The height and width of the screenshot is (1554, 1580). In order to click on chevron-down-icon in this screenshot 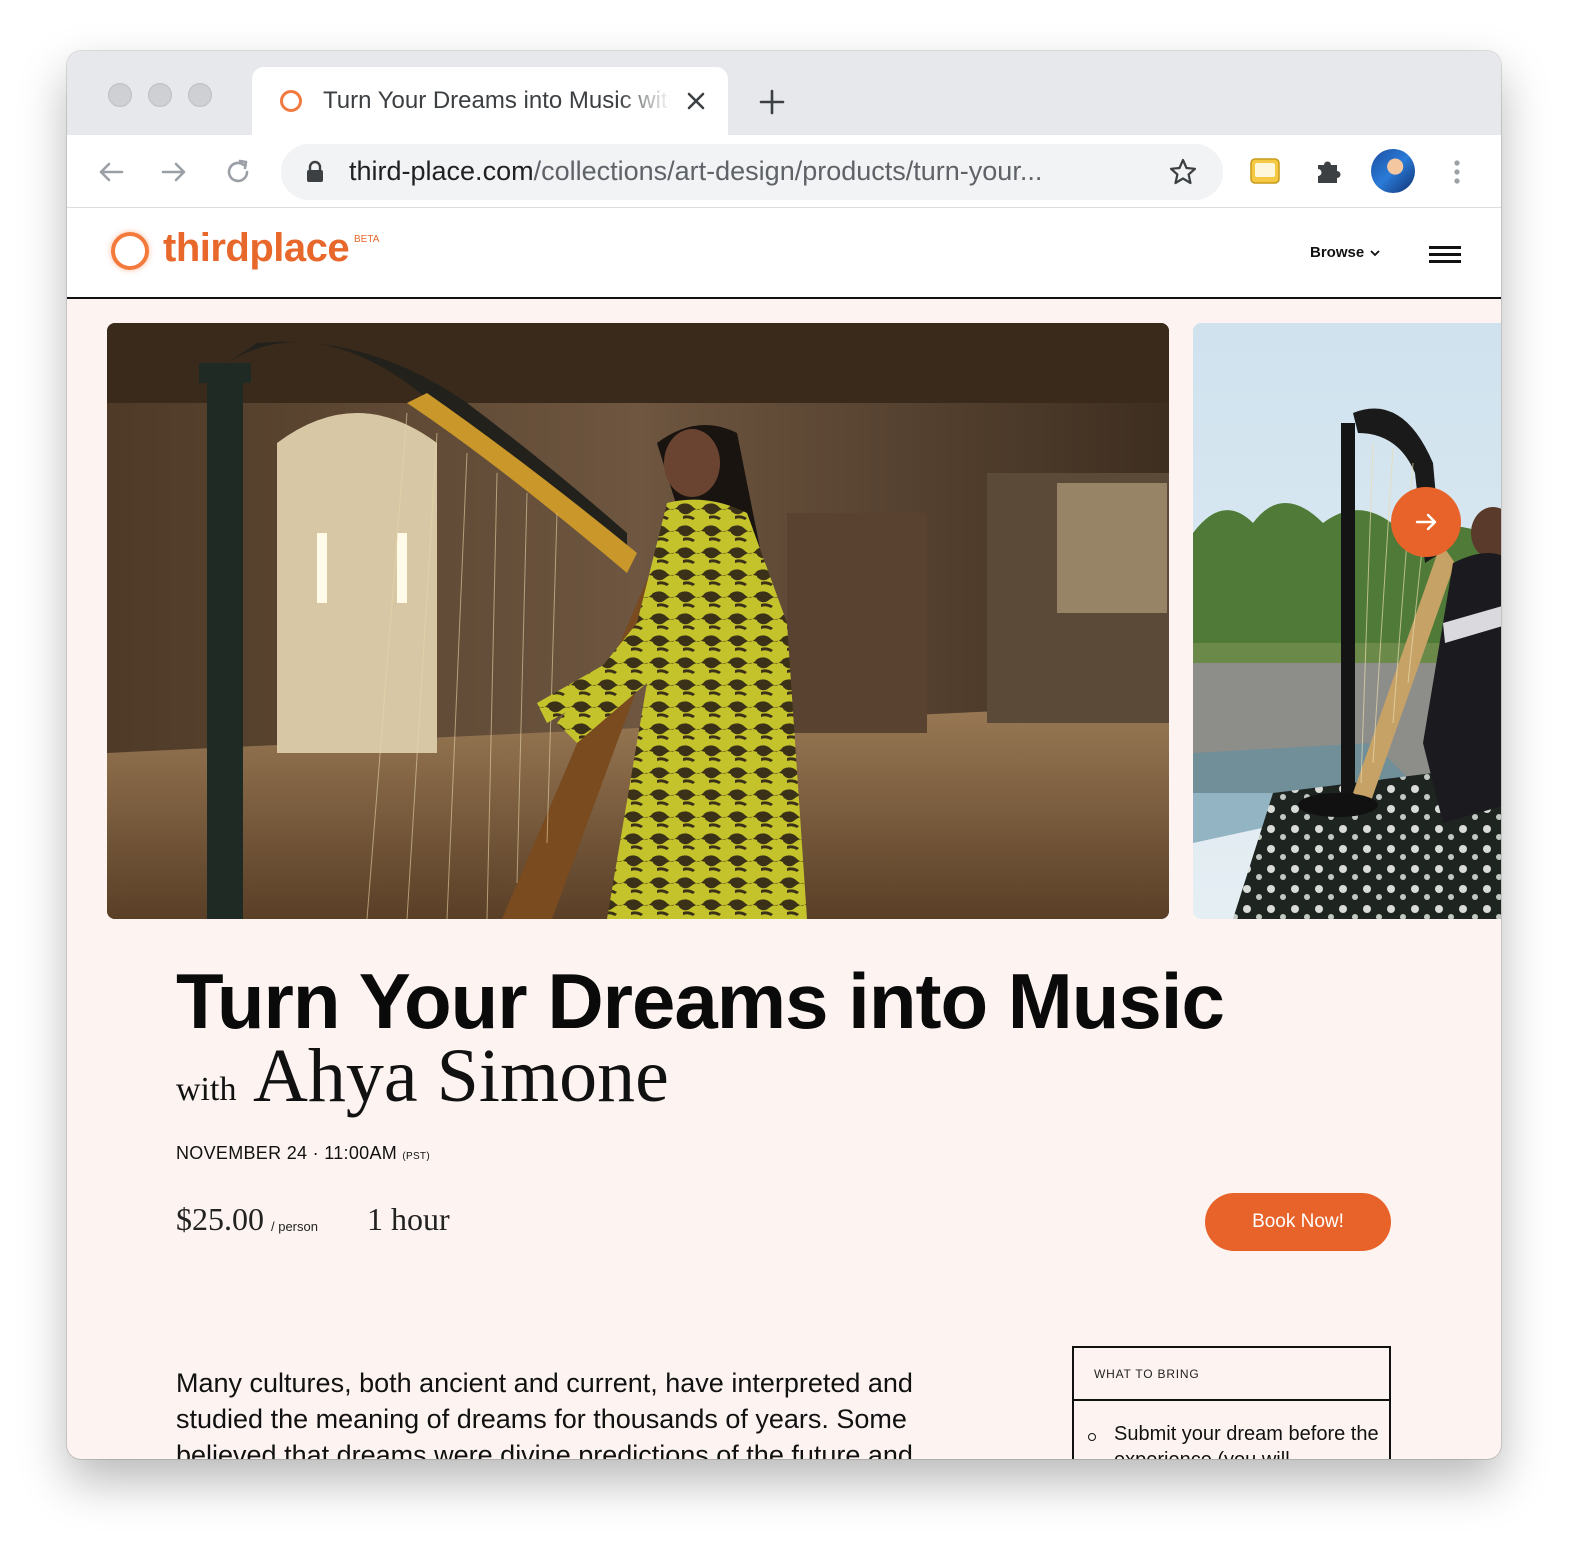, I will do `click(1375, 253)`.